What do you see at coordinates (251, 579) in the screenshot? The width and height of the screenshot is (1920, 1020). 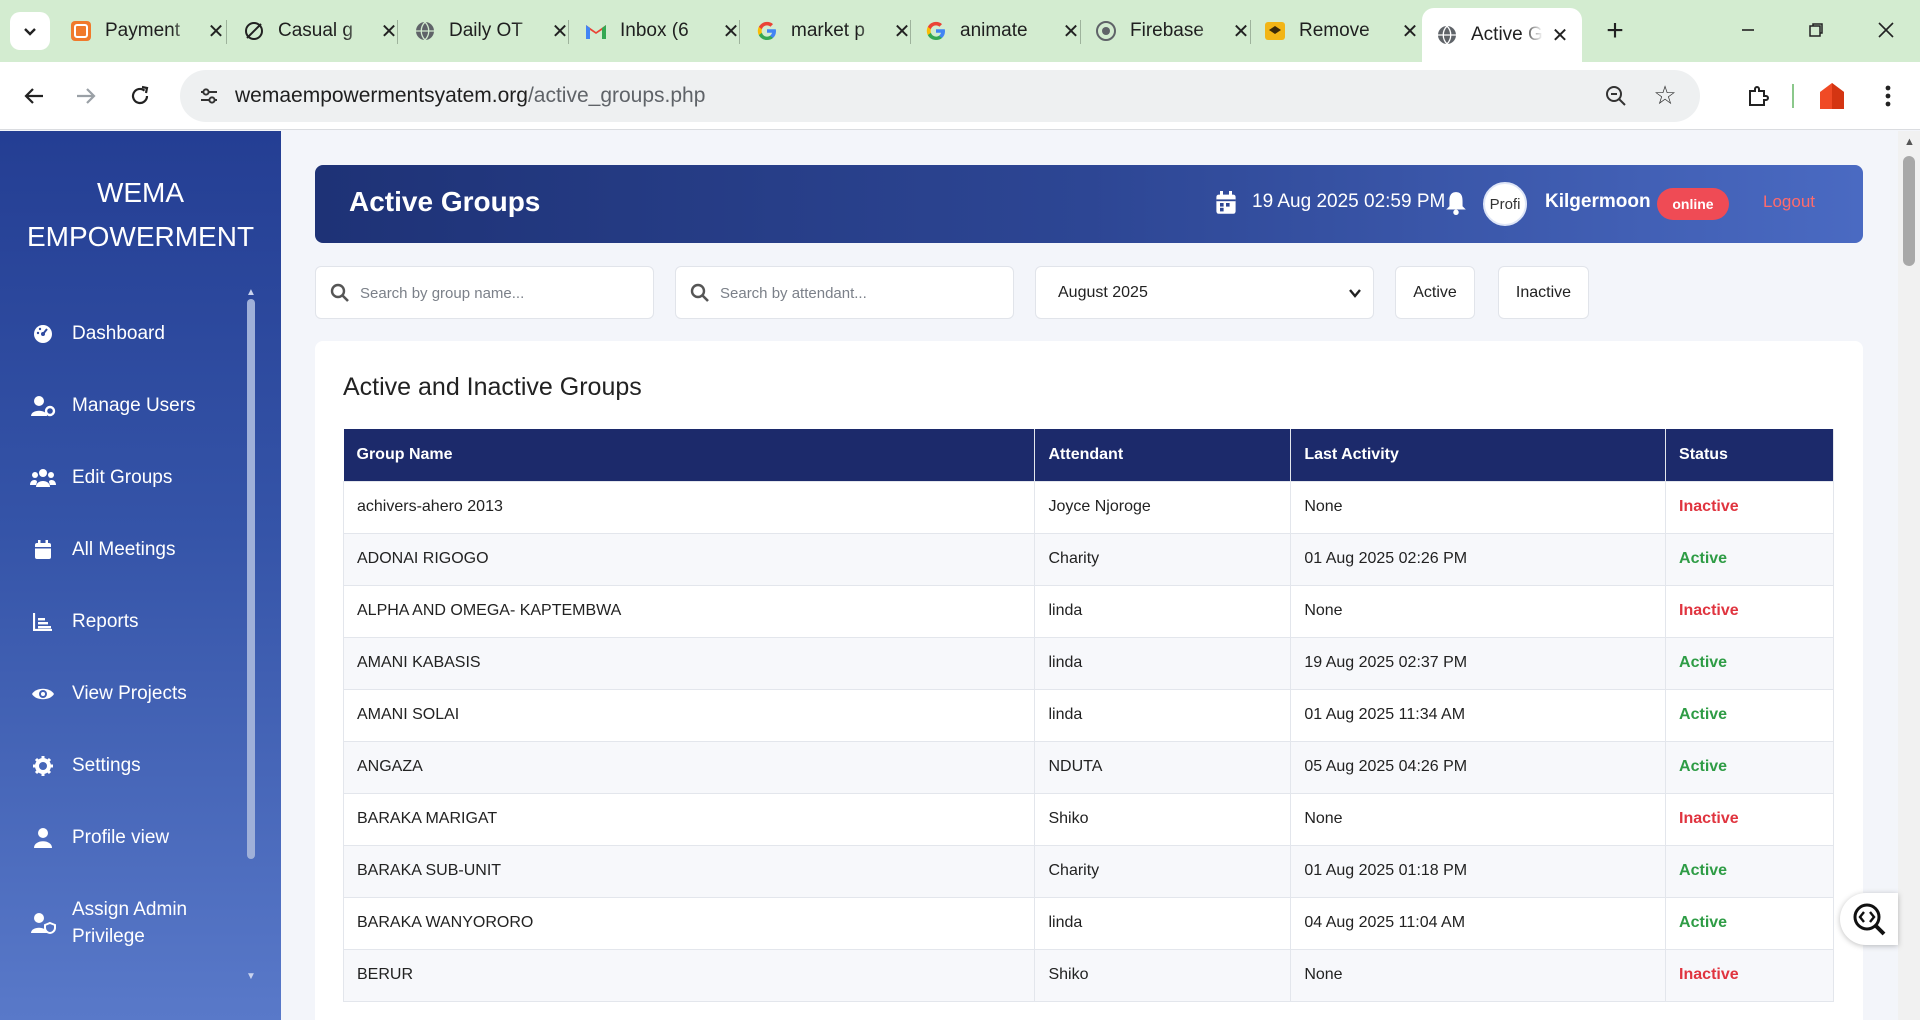 I see `sidebar-scroll-thumb` at bounding box center [251, 579].